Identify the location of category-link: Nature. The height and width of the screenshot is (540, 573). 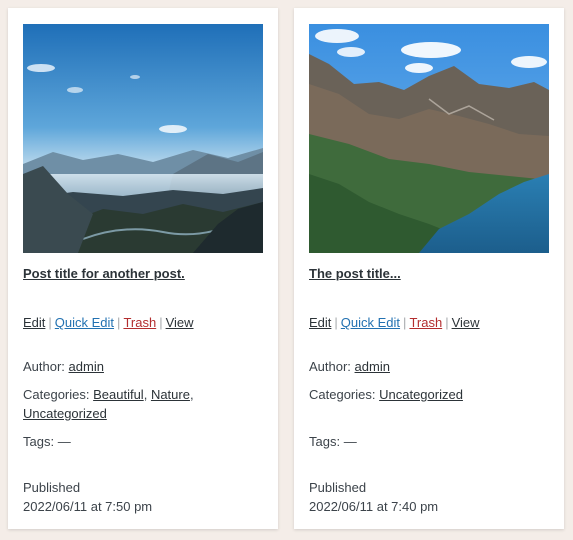
(170, 394).